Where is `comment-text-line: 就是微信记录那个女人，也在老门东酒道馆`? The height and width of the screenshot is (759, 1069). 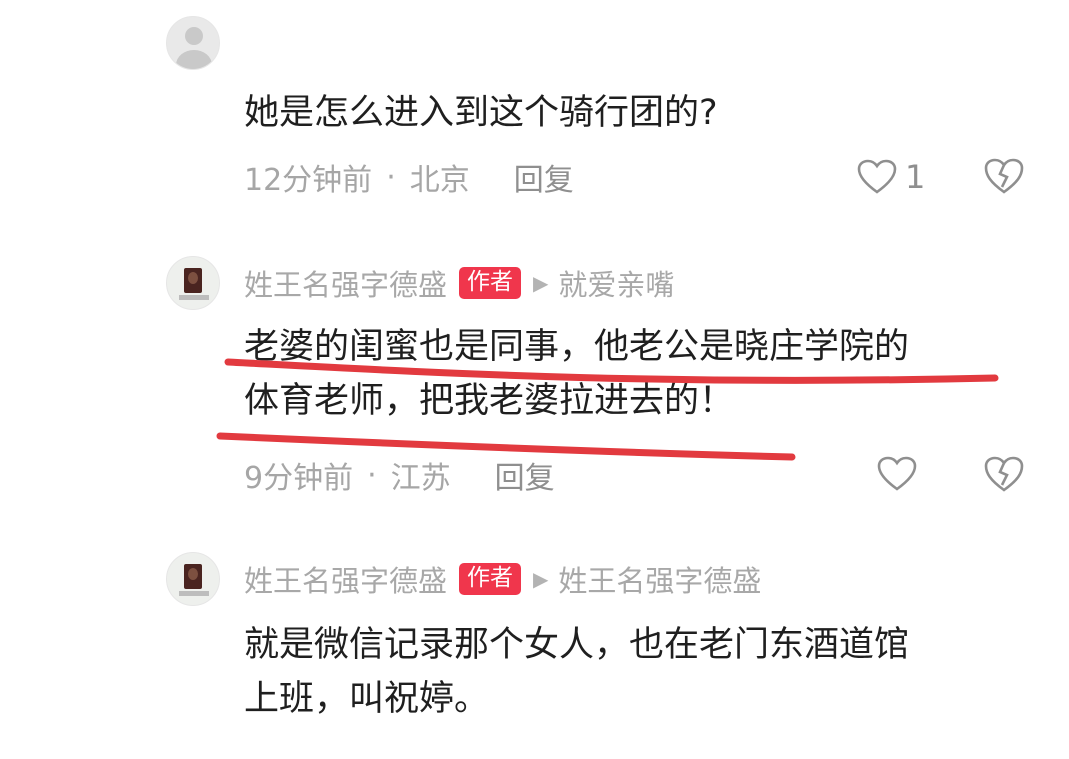
comment-text-line: 就是微信记录那个女人，也在老门东酒道馆 is located at coordinates (577, 645).